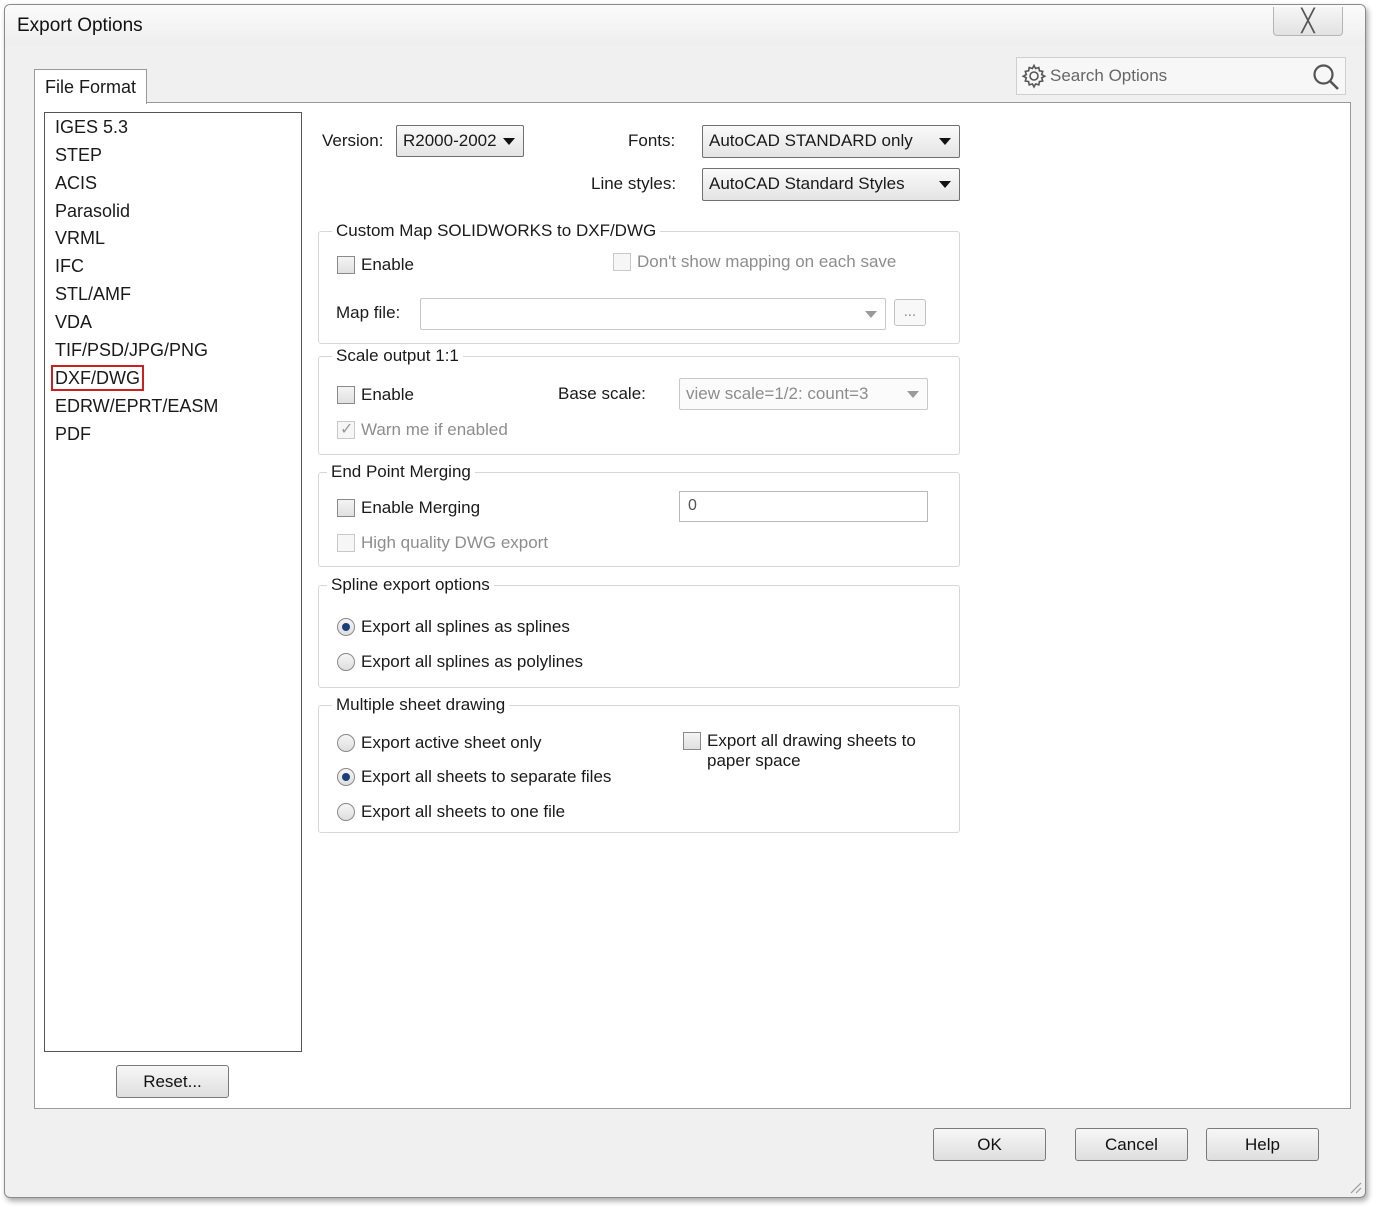 The height and width of the screenshot is (1207, 1376). What do you see at coordinates (78, 155) in the screenshot?
I see `list-item: STEP` at bounding box center [78, 155].